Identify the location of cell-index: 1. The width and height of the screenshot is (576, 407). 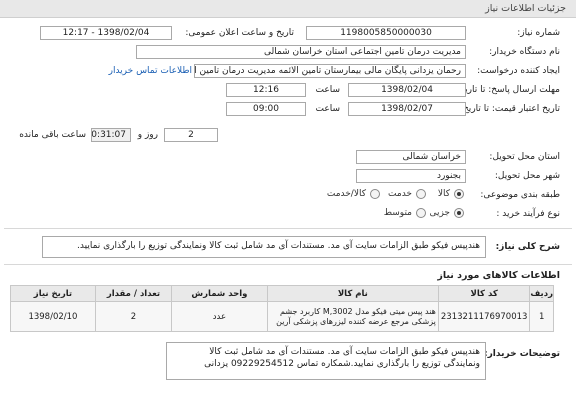
(541, 316).